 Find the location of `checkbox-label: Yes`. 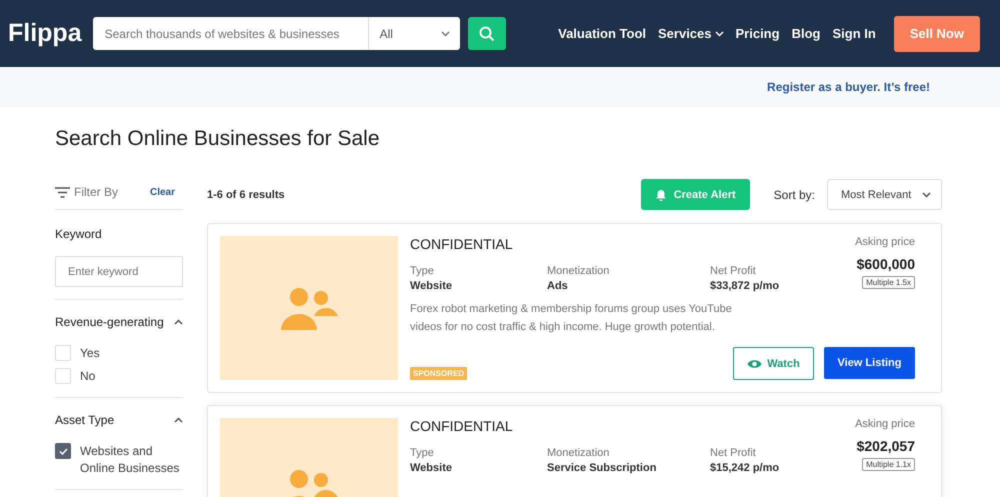

checkbox-label: Yes is located at coordinates (90, 353).